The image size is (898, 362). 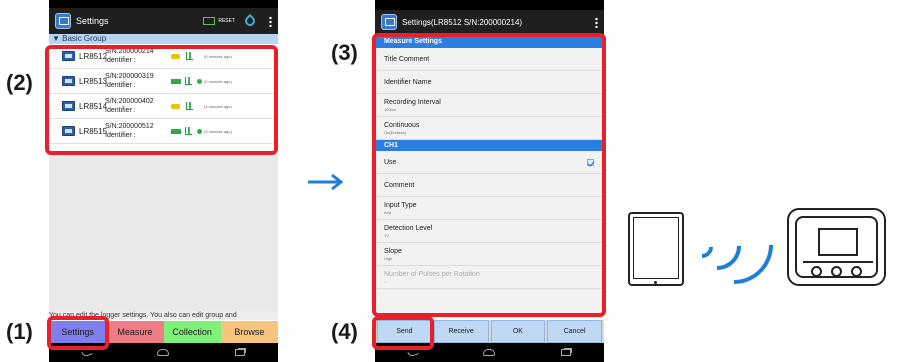 I want to click on action-bar: Settings RESET, so click(x=163, y=21).